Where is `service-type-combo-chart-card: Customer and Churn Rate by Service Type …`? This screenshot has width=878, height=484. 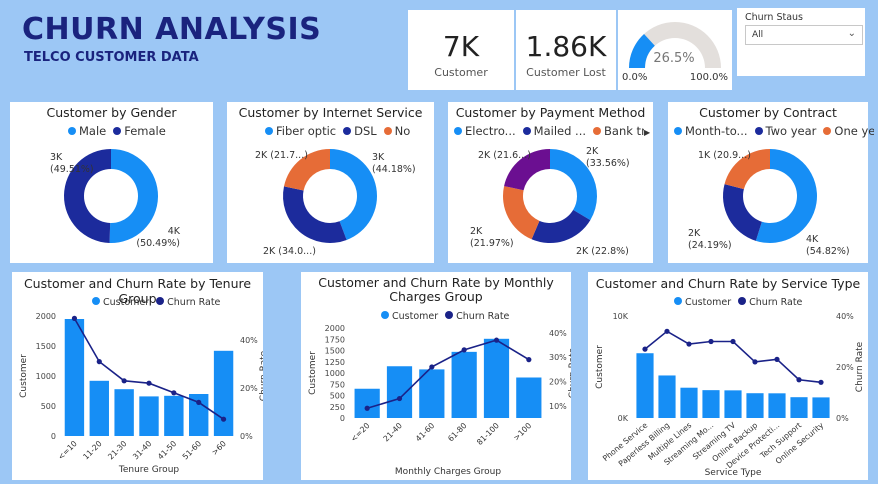
service-type-combo-chart-card: Customer and Churn Rate by Service Type … is located at coordinates (728, 376).